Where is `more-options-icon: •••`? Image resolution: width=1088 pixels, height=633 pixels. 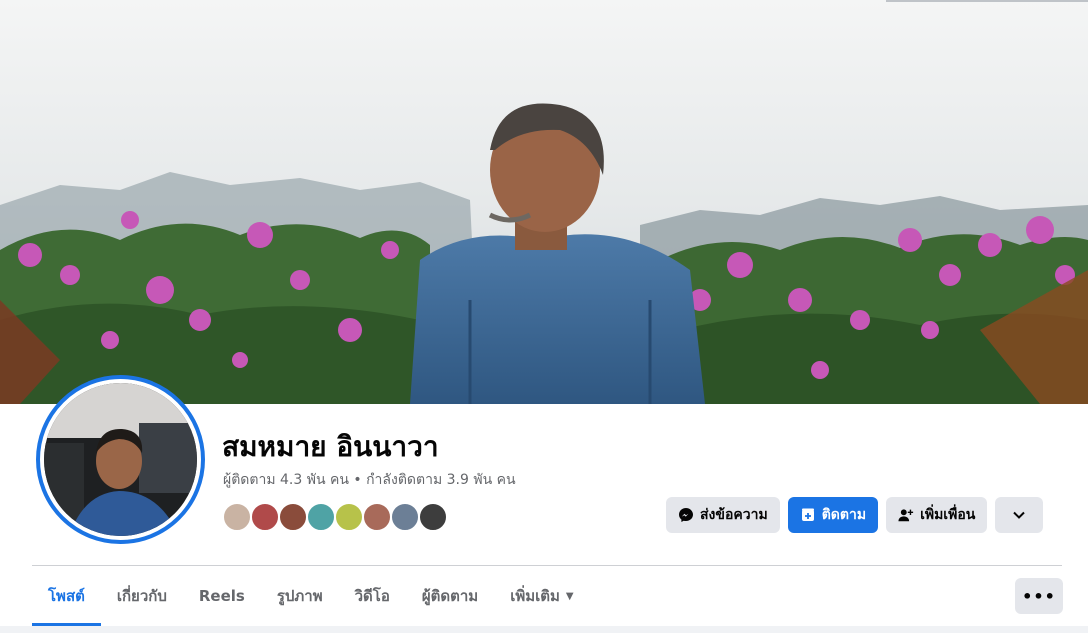 more-options-icon: ••• is located at coordinates (1039, 596).